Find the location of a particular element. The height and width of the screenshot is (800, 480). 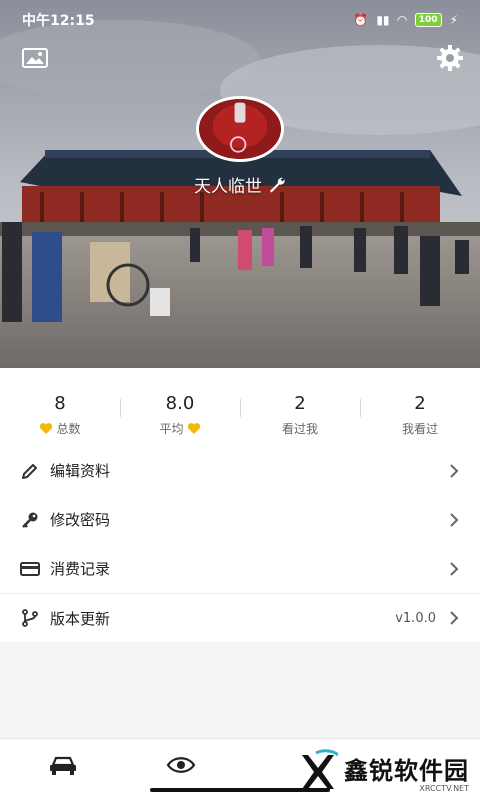

menu-edit-profile-label: 编辑资料 is located at coordinates (80, 471).